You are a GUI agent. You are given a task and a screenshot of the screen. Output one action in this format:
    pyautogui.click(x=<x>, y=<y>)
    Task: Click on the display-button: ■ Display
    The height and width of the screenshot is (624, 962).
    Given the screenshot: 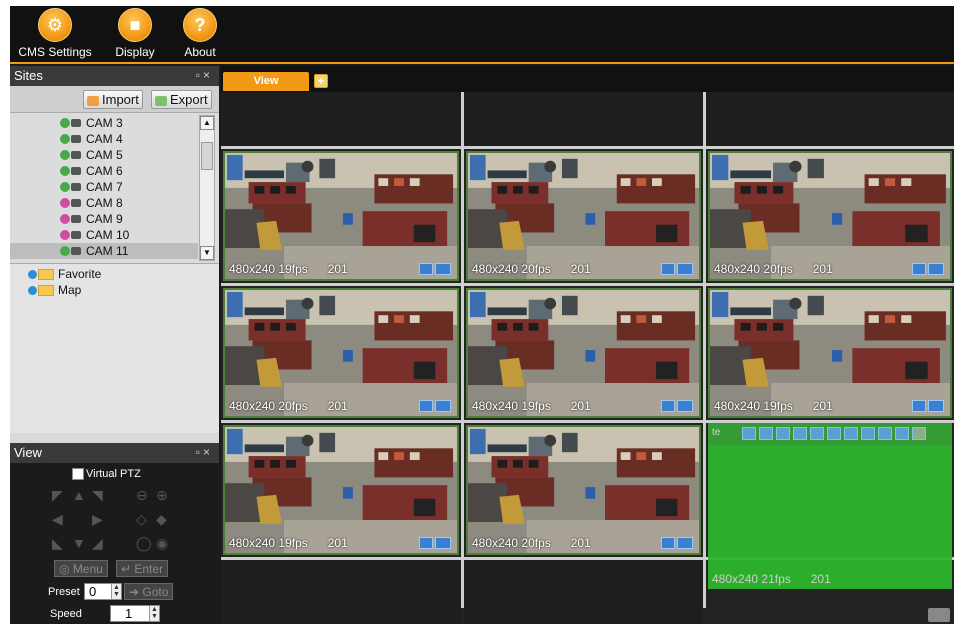 What is the action you would take?
    pyautogui.click(x=135, y=33)
    